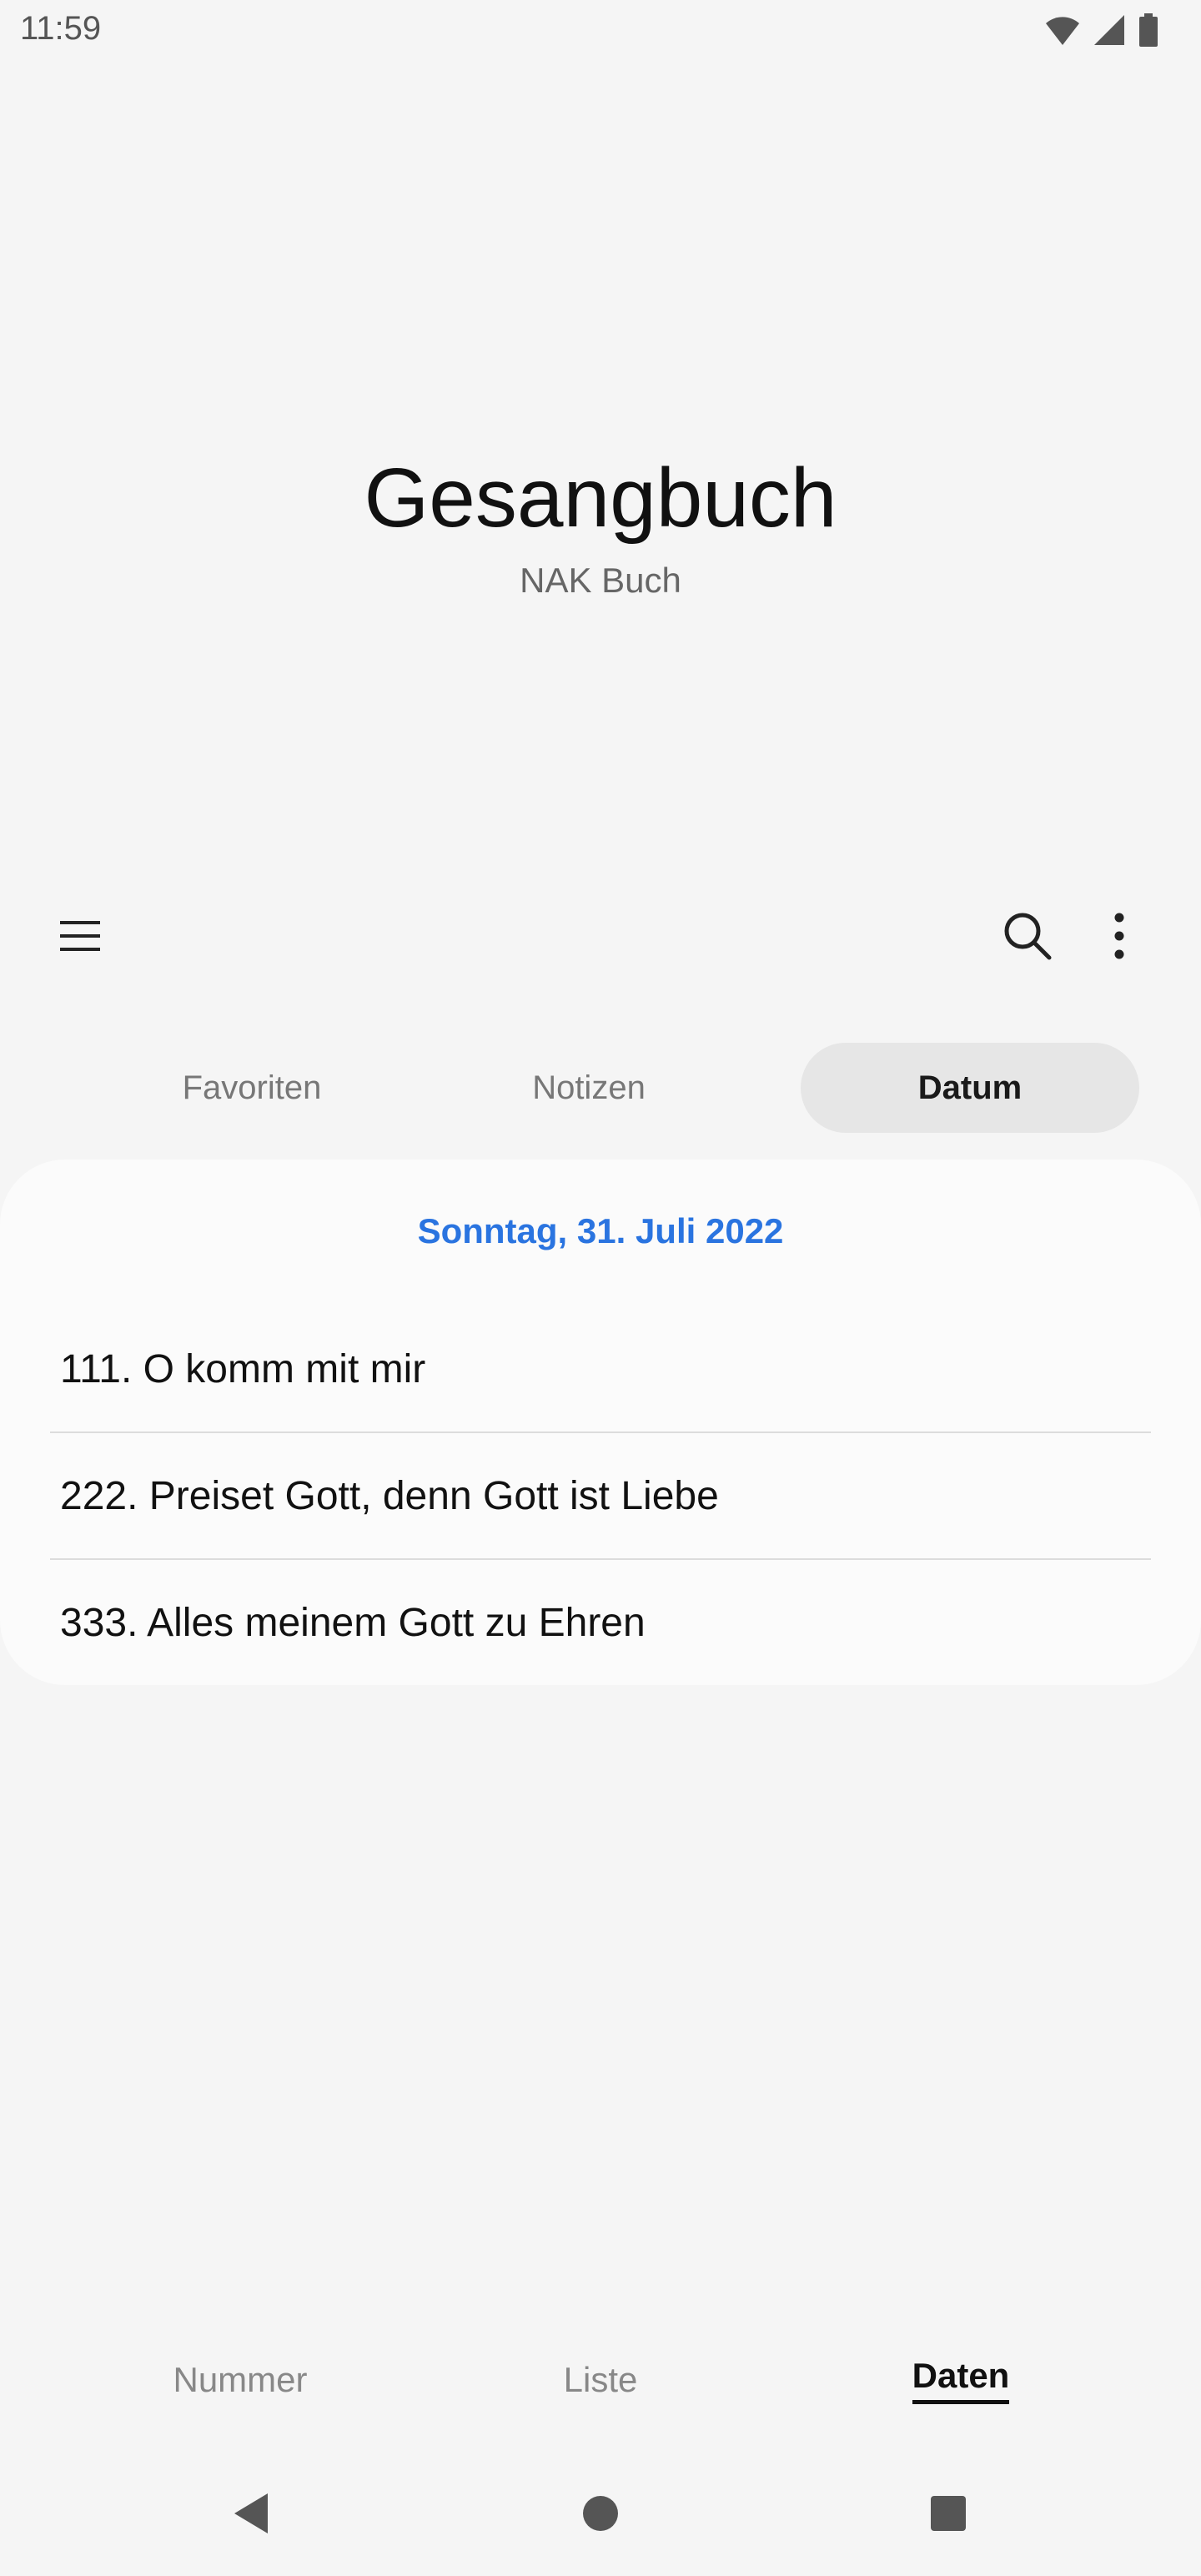  I want to click on nav-liste: Liste, so click(601, 2380).